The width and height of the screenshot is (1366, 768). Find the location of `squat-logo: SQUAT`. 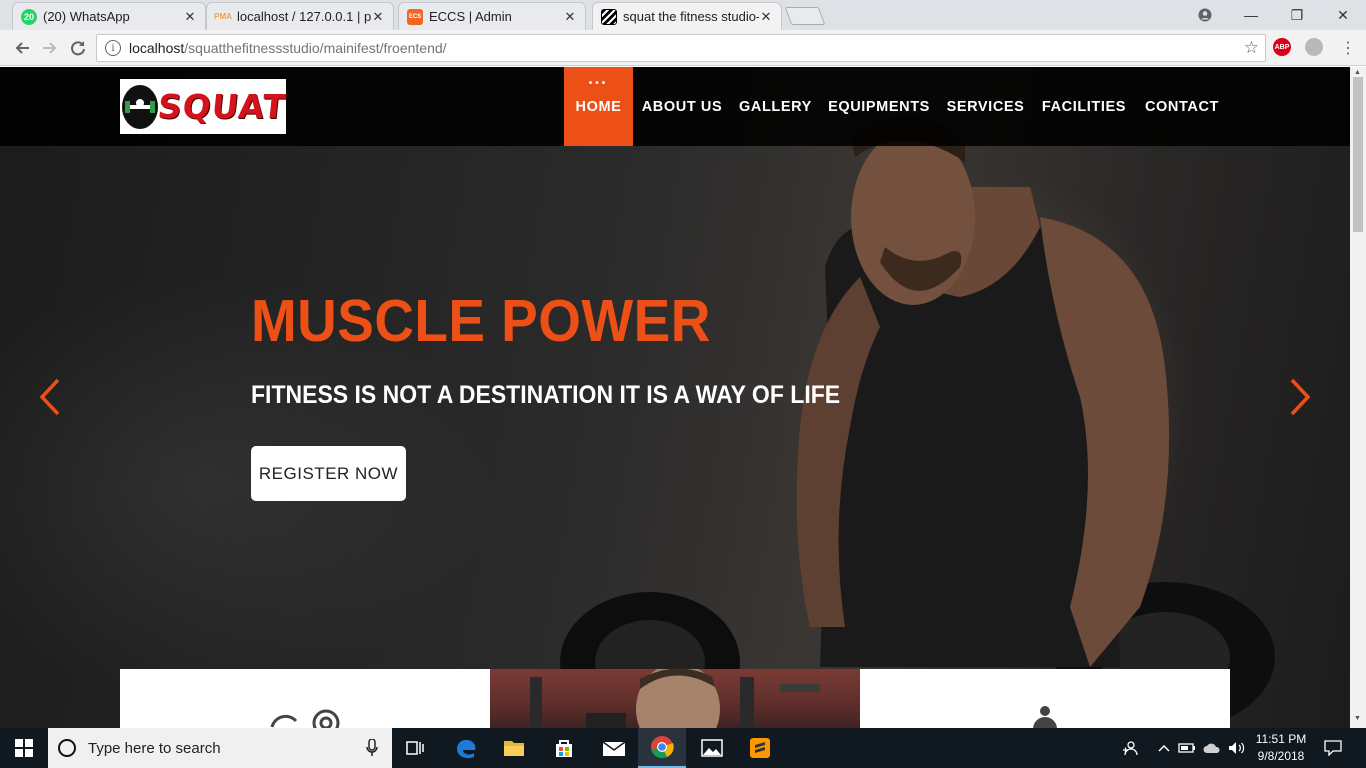

squat-logo: SQUAT is located at coordinates (204, 106).